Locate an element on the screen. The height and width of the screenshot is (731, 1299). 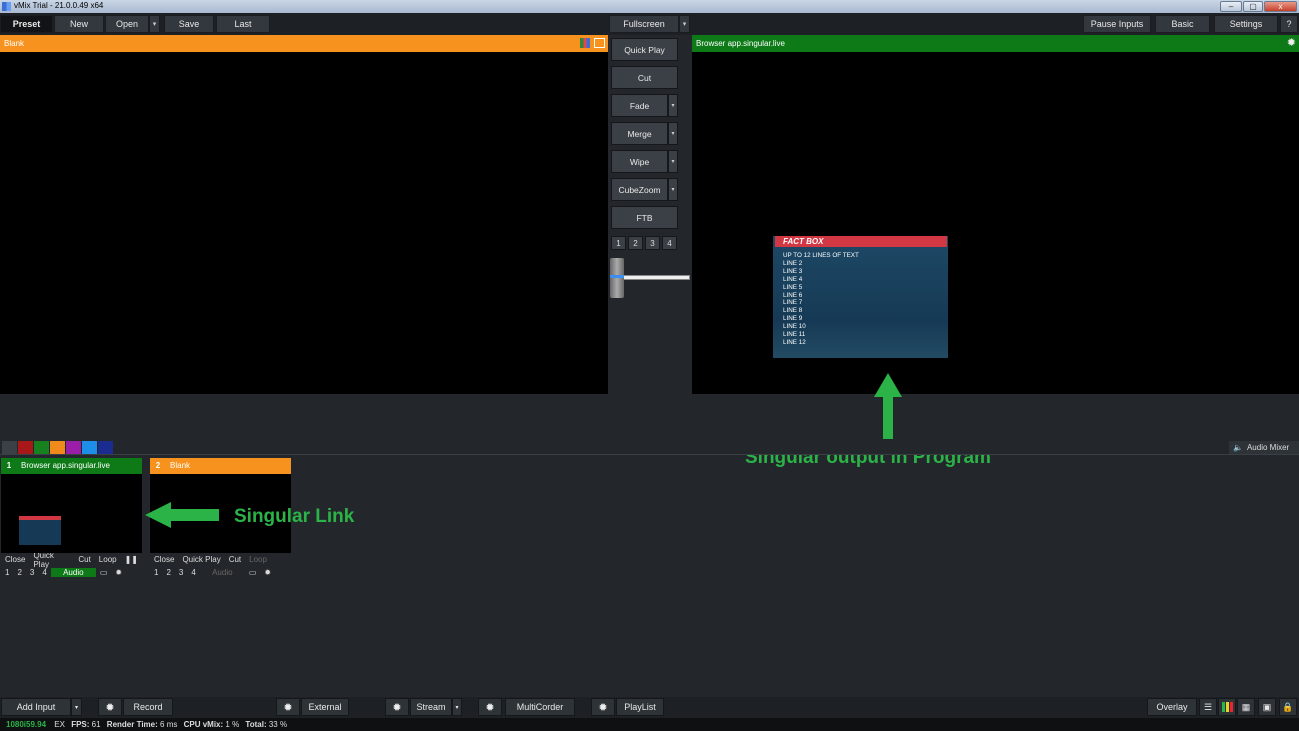
pause-icon: ❚❚ is located at coordinates (131, 559).